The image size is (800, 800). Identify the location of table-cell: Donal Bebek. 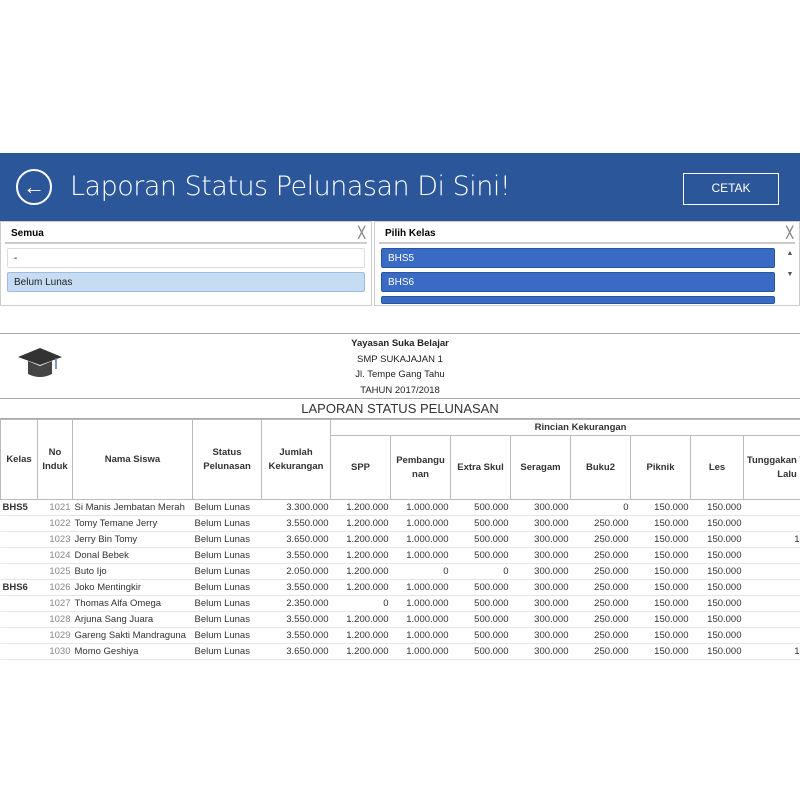
(132, 555).